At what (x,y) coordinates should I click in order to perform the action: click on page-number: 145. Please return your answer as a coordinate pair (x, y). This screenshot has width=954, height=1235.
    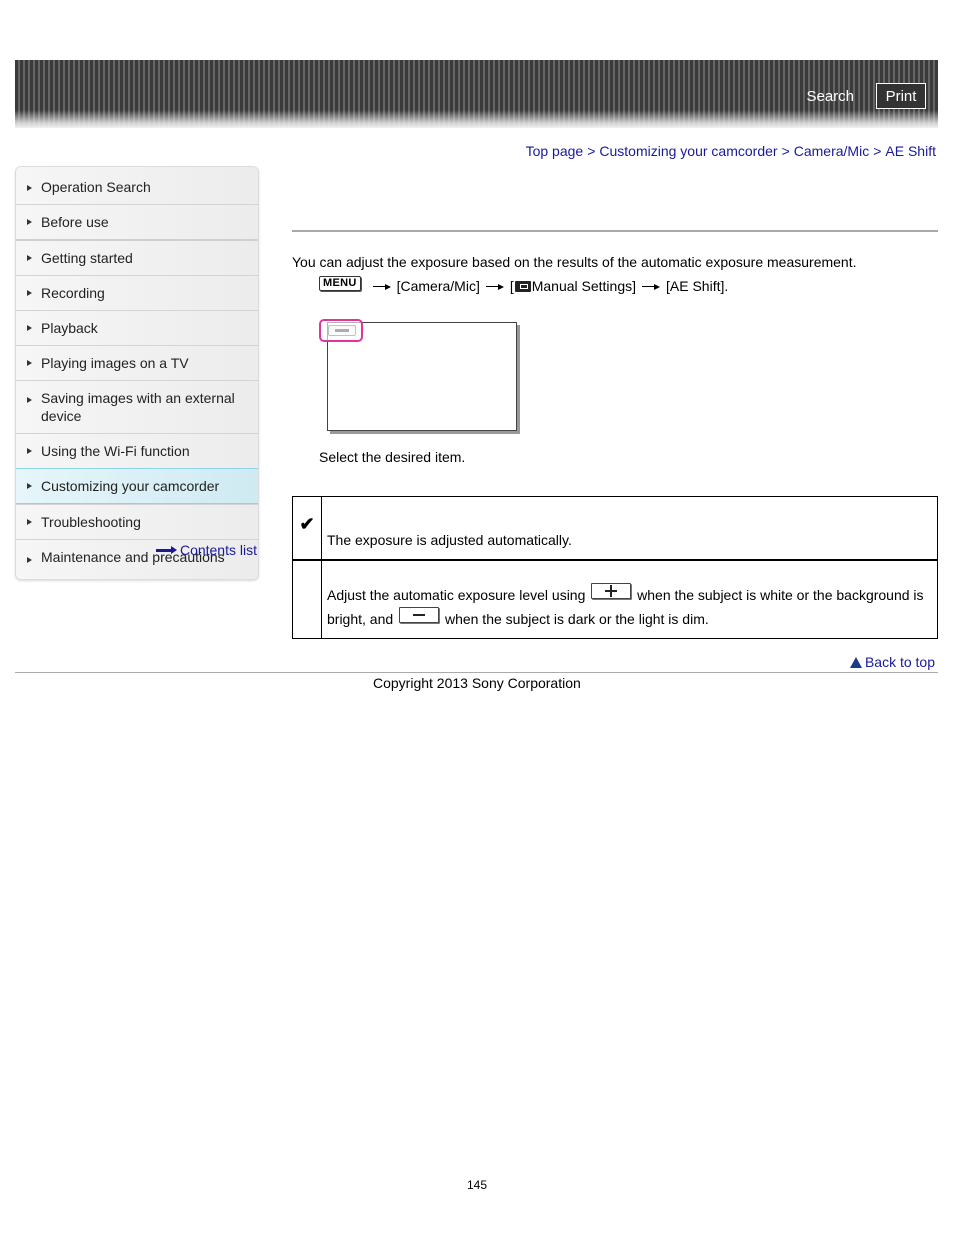
    Looking at the image, I should click on (477, 1185).